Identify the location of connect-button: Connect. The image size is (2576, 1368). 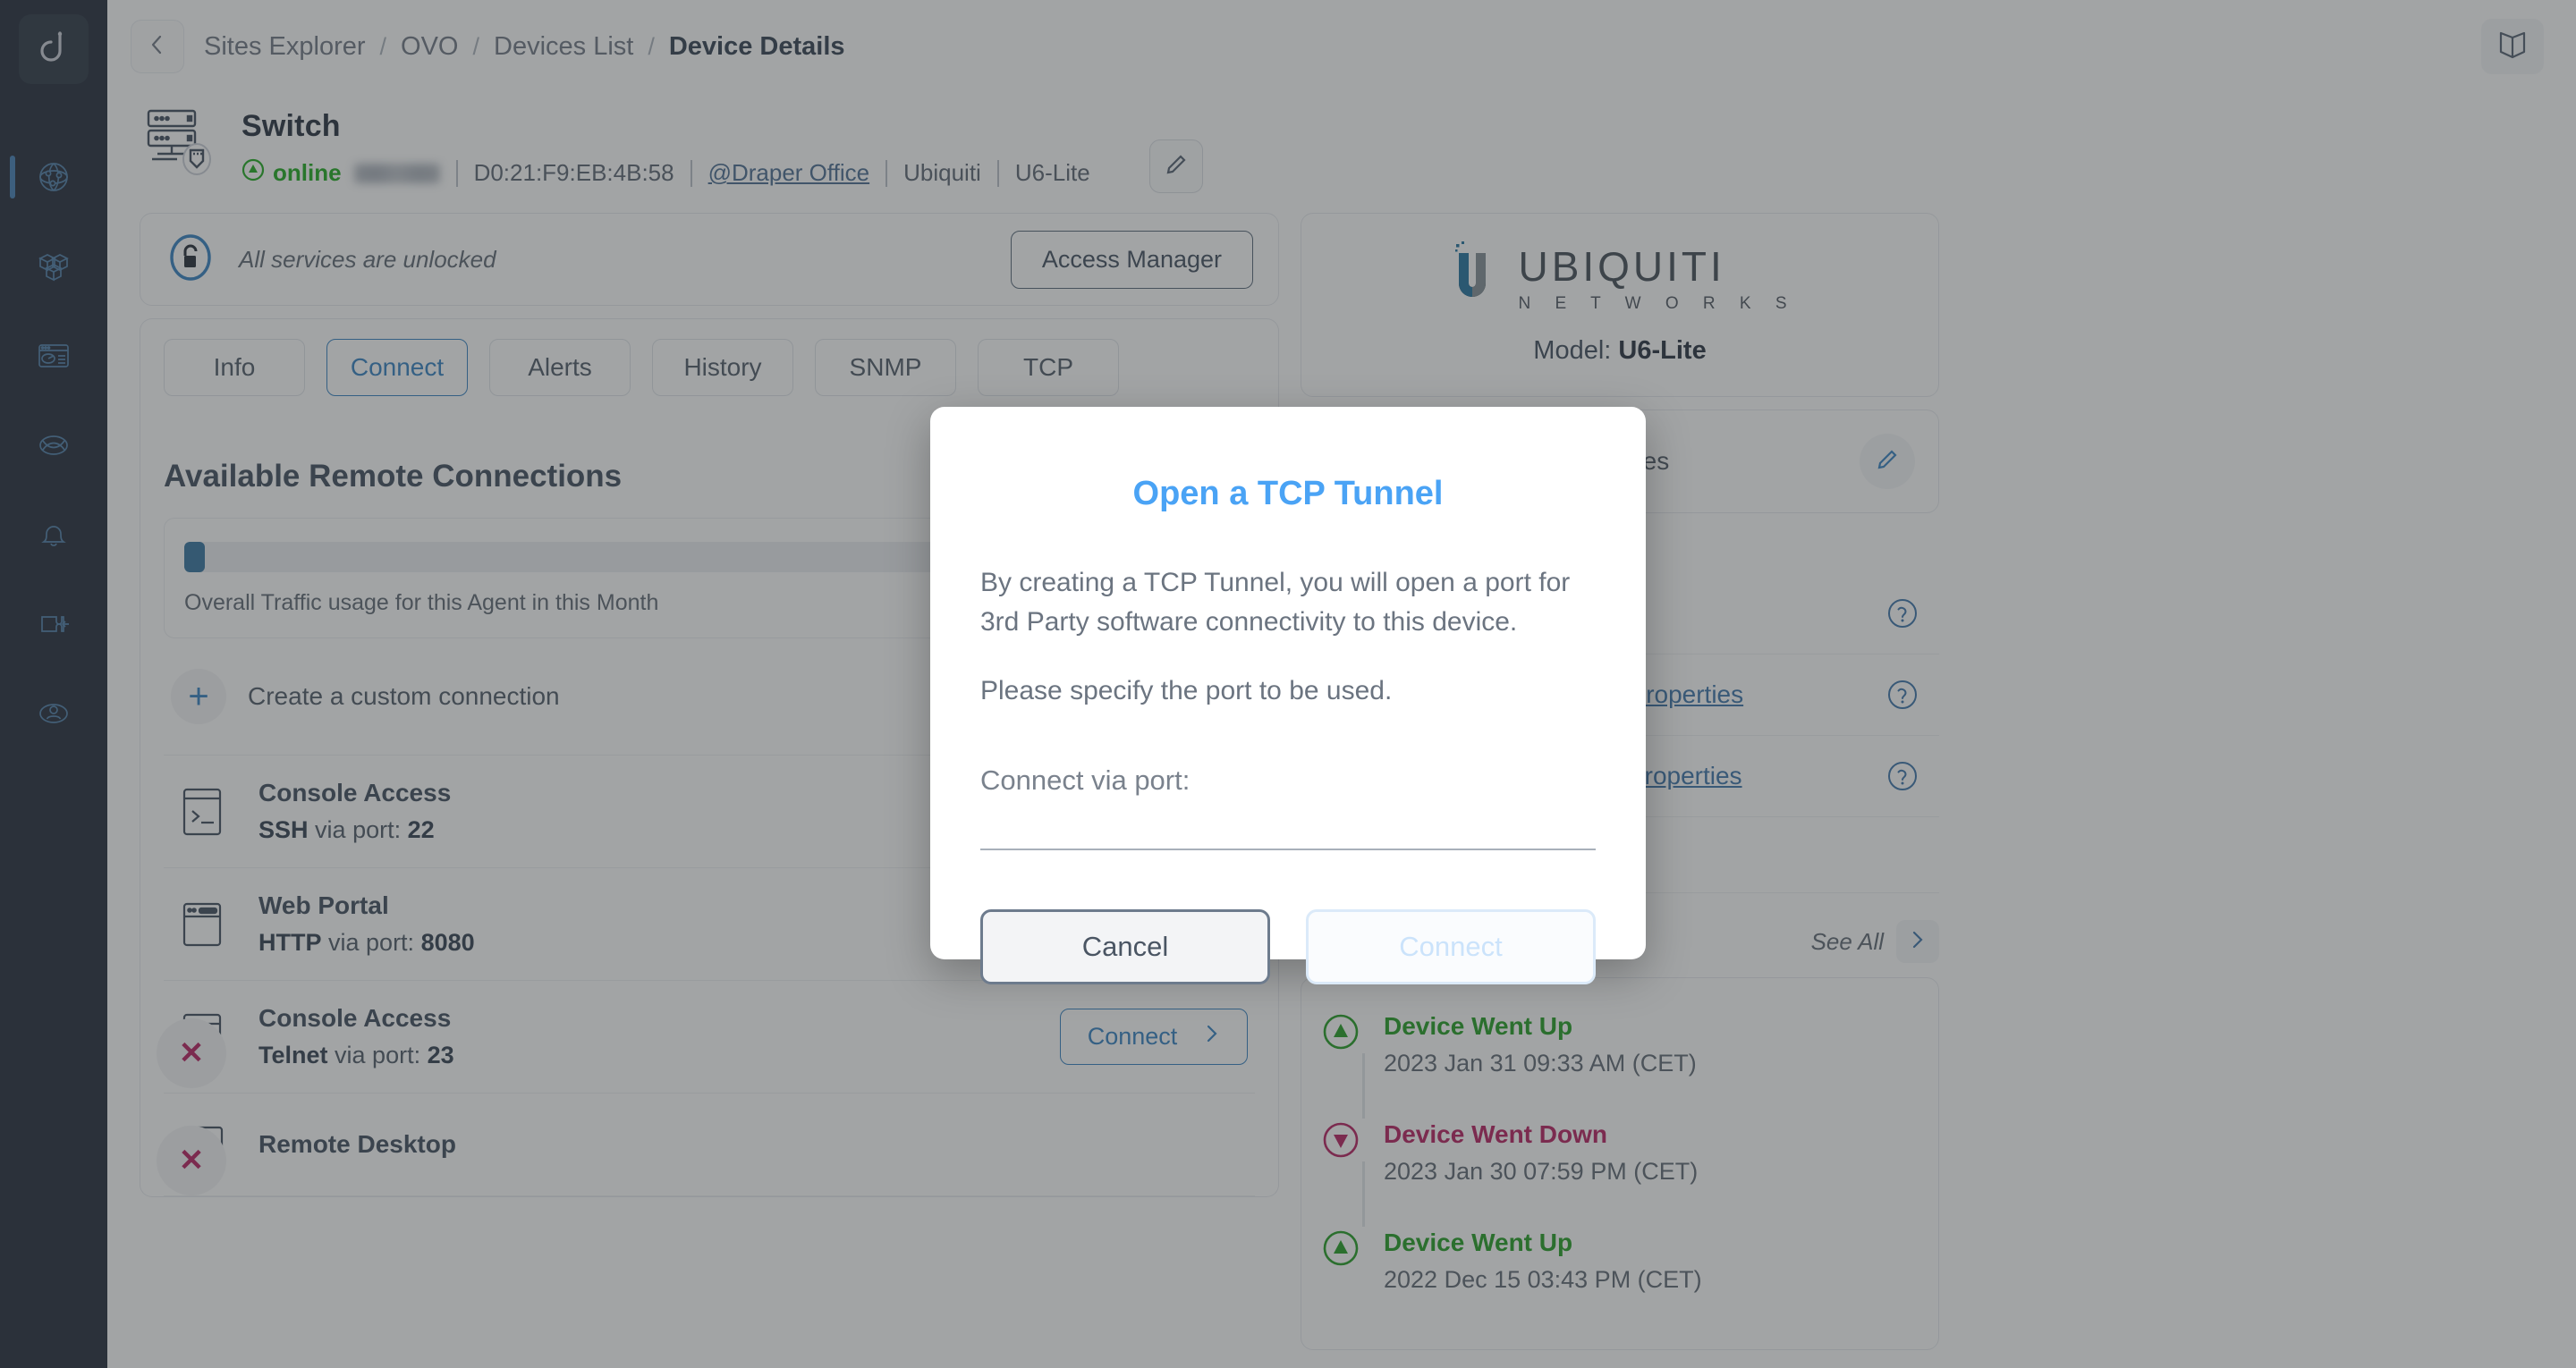
(1451, 946).